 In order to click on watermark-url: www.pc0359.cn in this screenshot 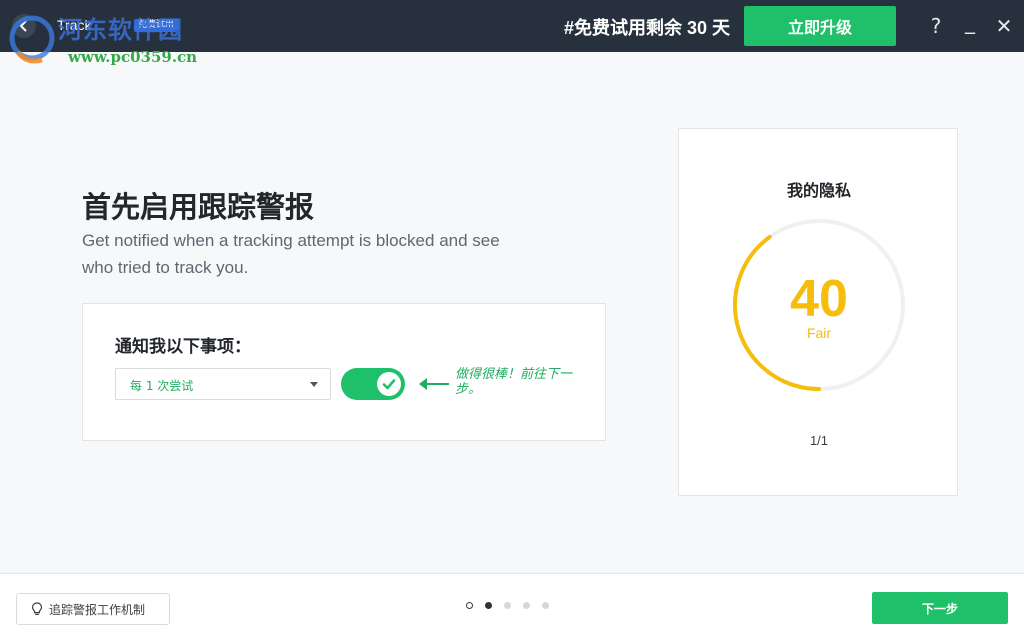, I will do `click(133, 57)`.